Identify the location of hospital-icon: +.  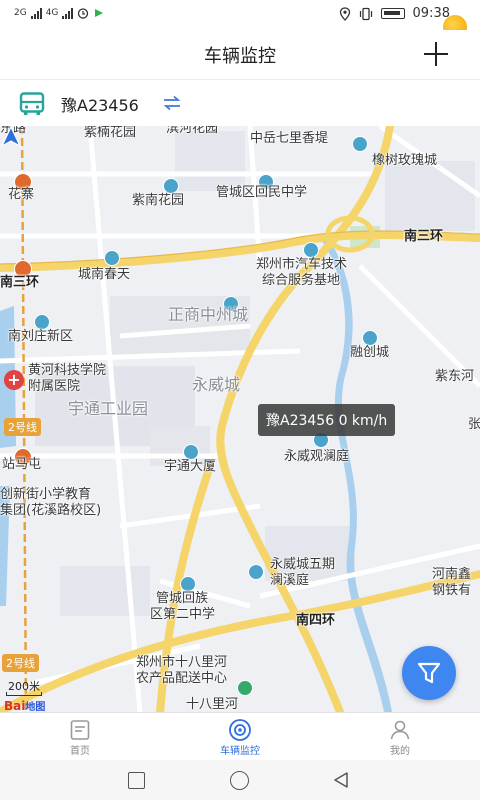
(14, 380).